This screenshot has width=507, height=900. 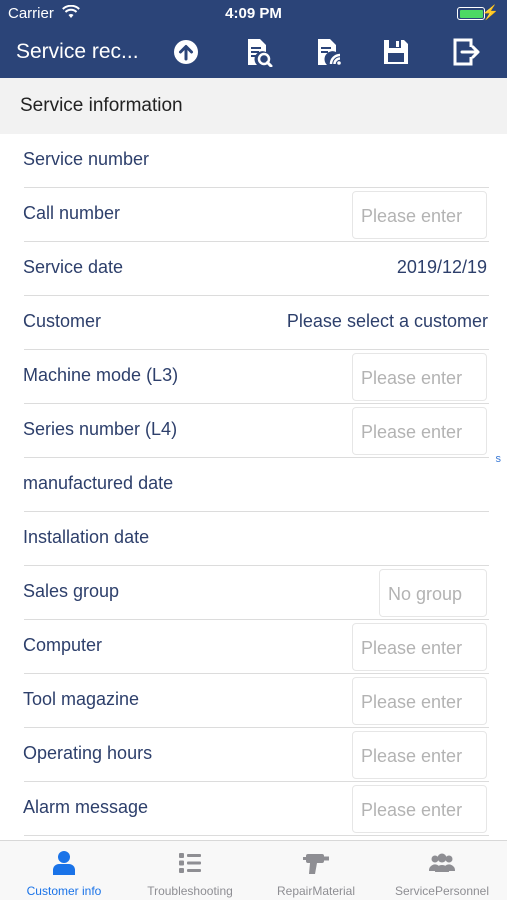 I want to click on tab-label: RepairMaterial, so click(x=316, y=891).